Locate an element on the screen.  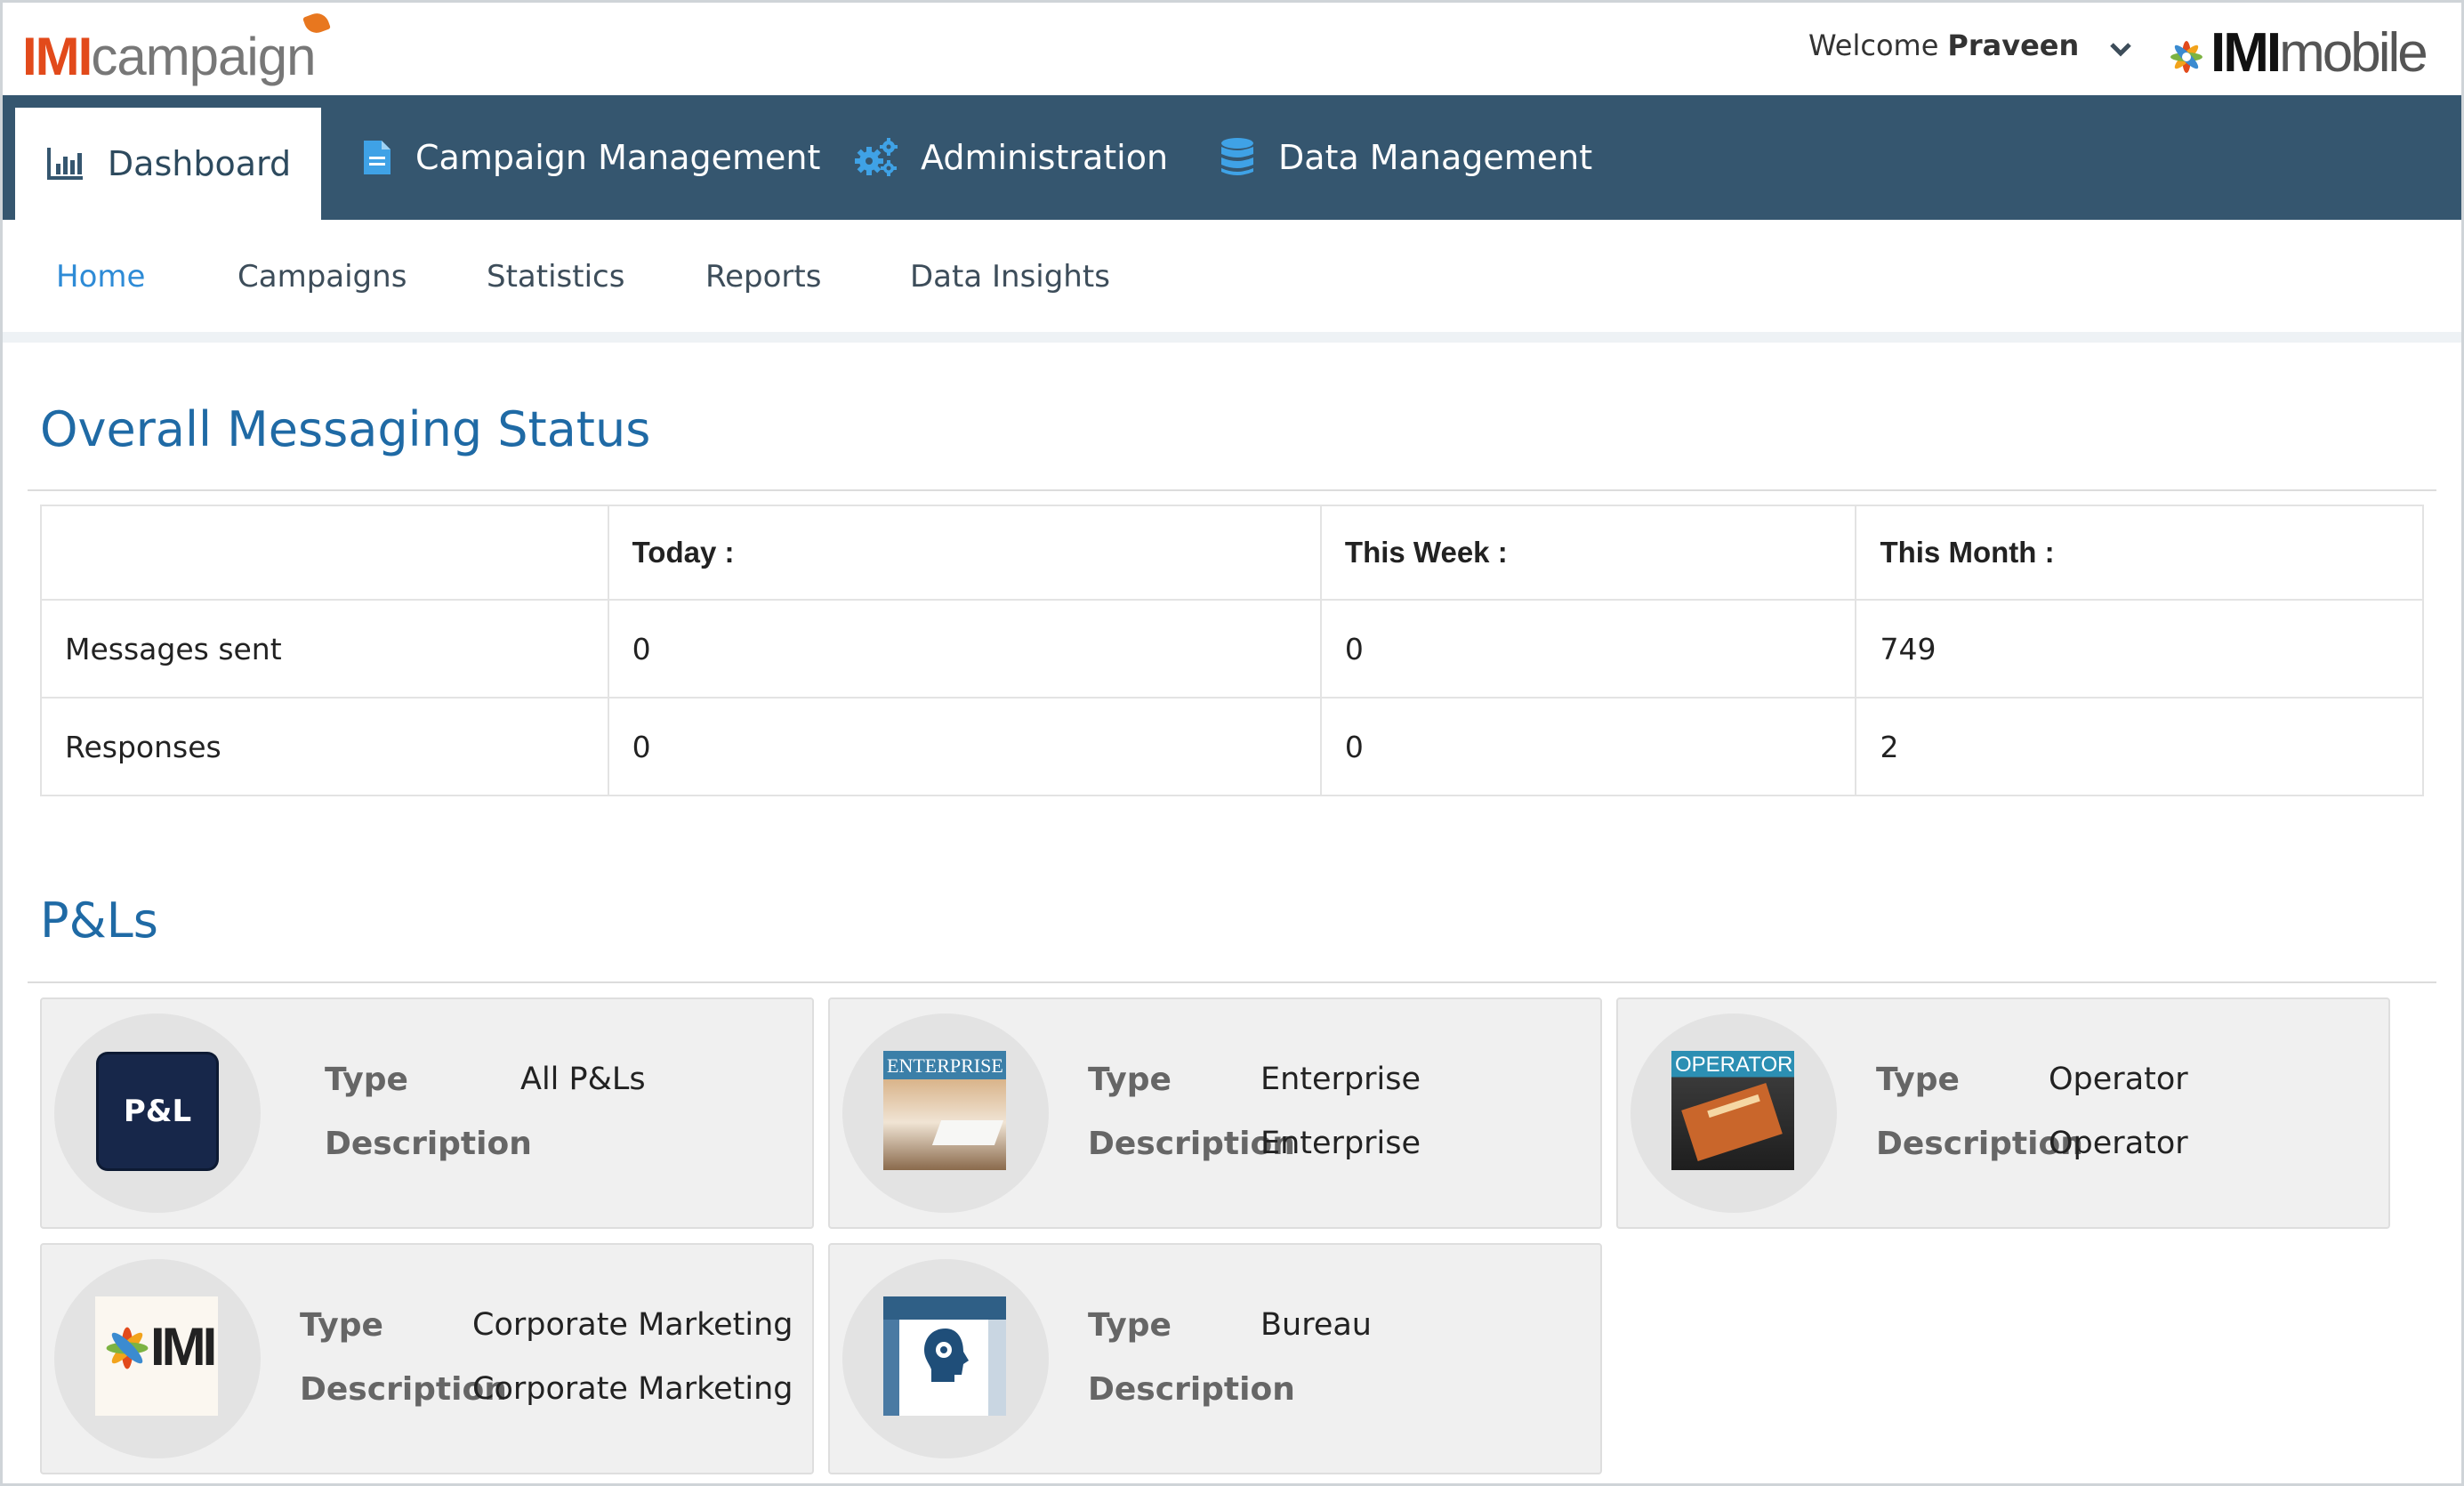
messaging-status-title: Overall Messaging Status is located at coordinates (346, 429).